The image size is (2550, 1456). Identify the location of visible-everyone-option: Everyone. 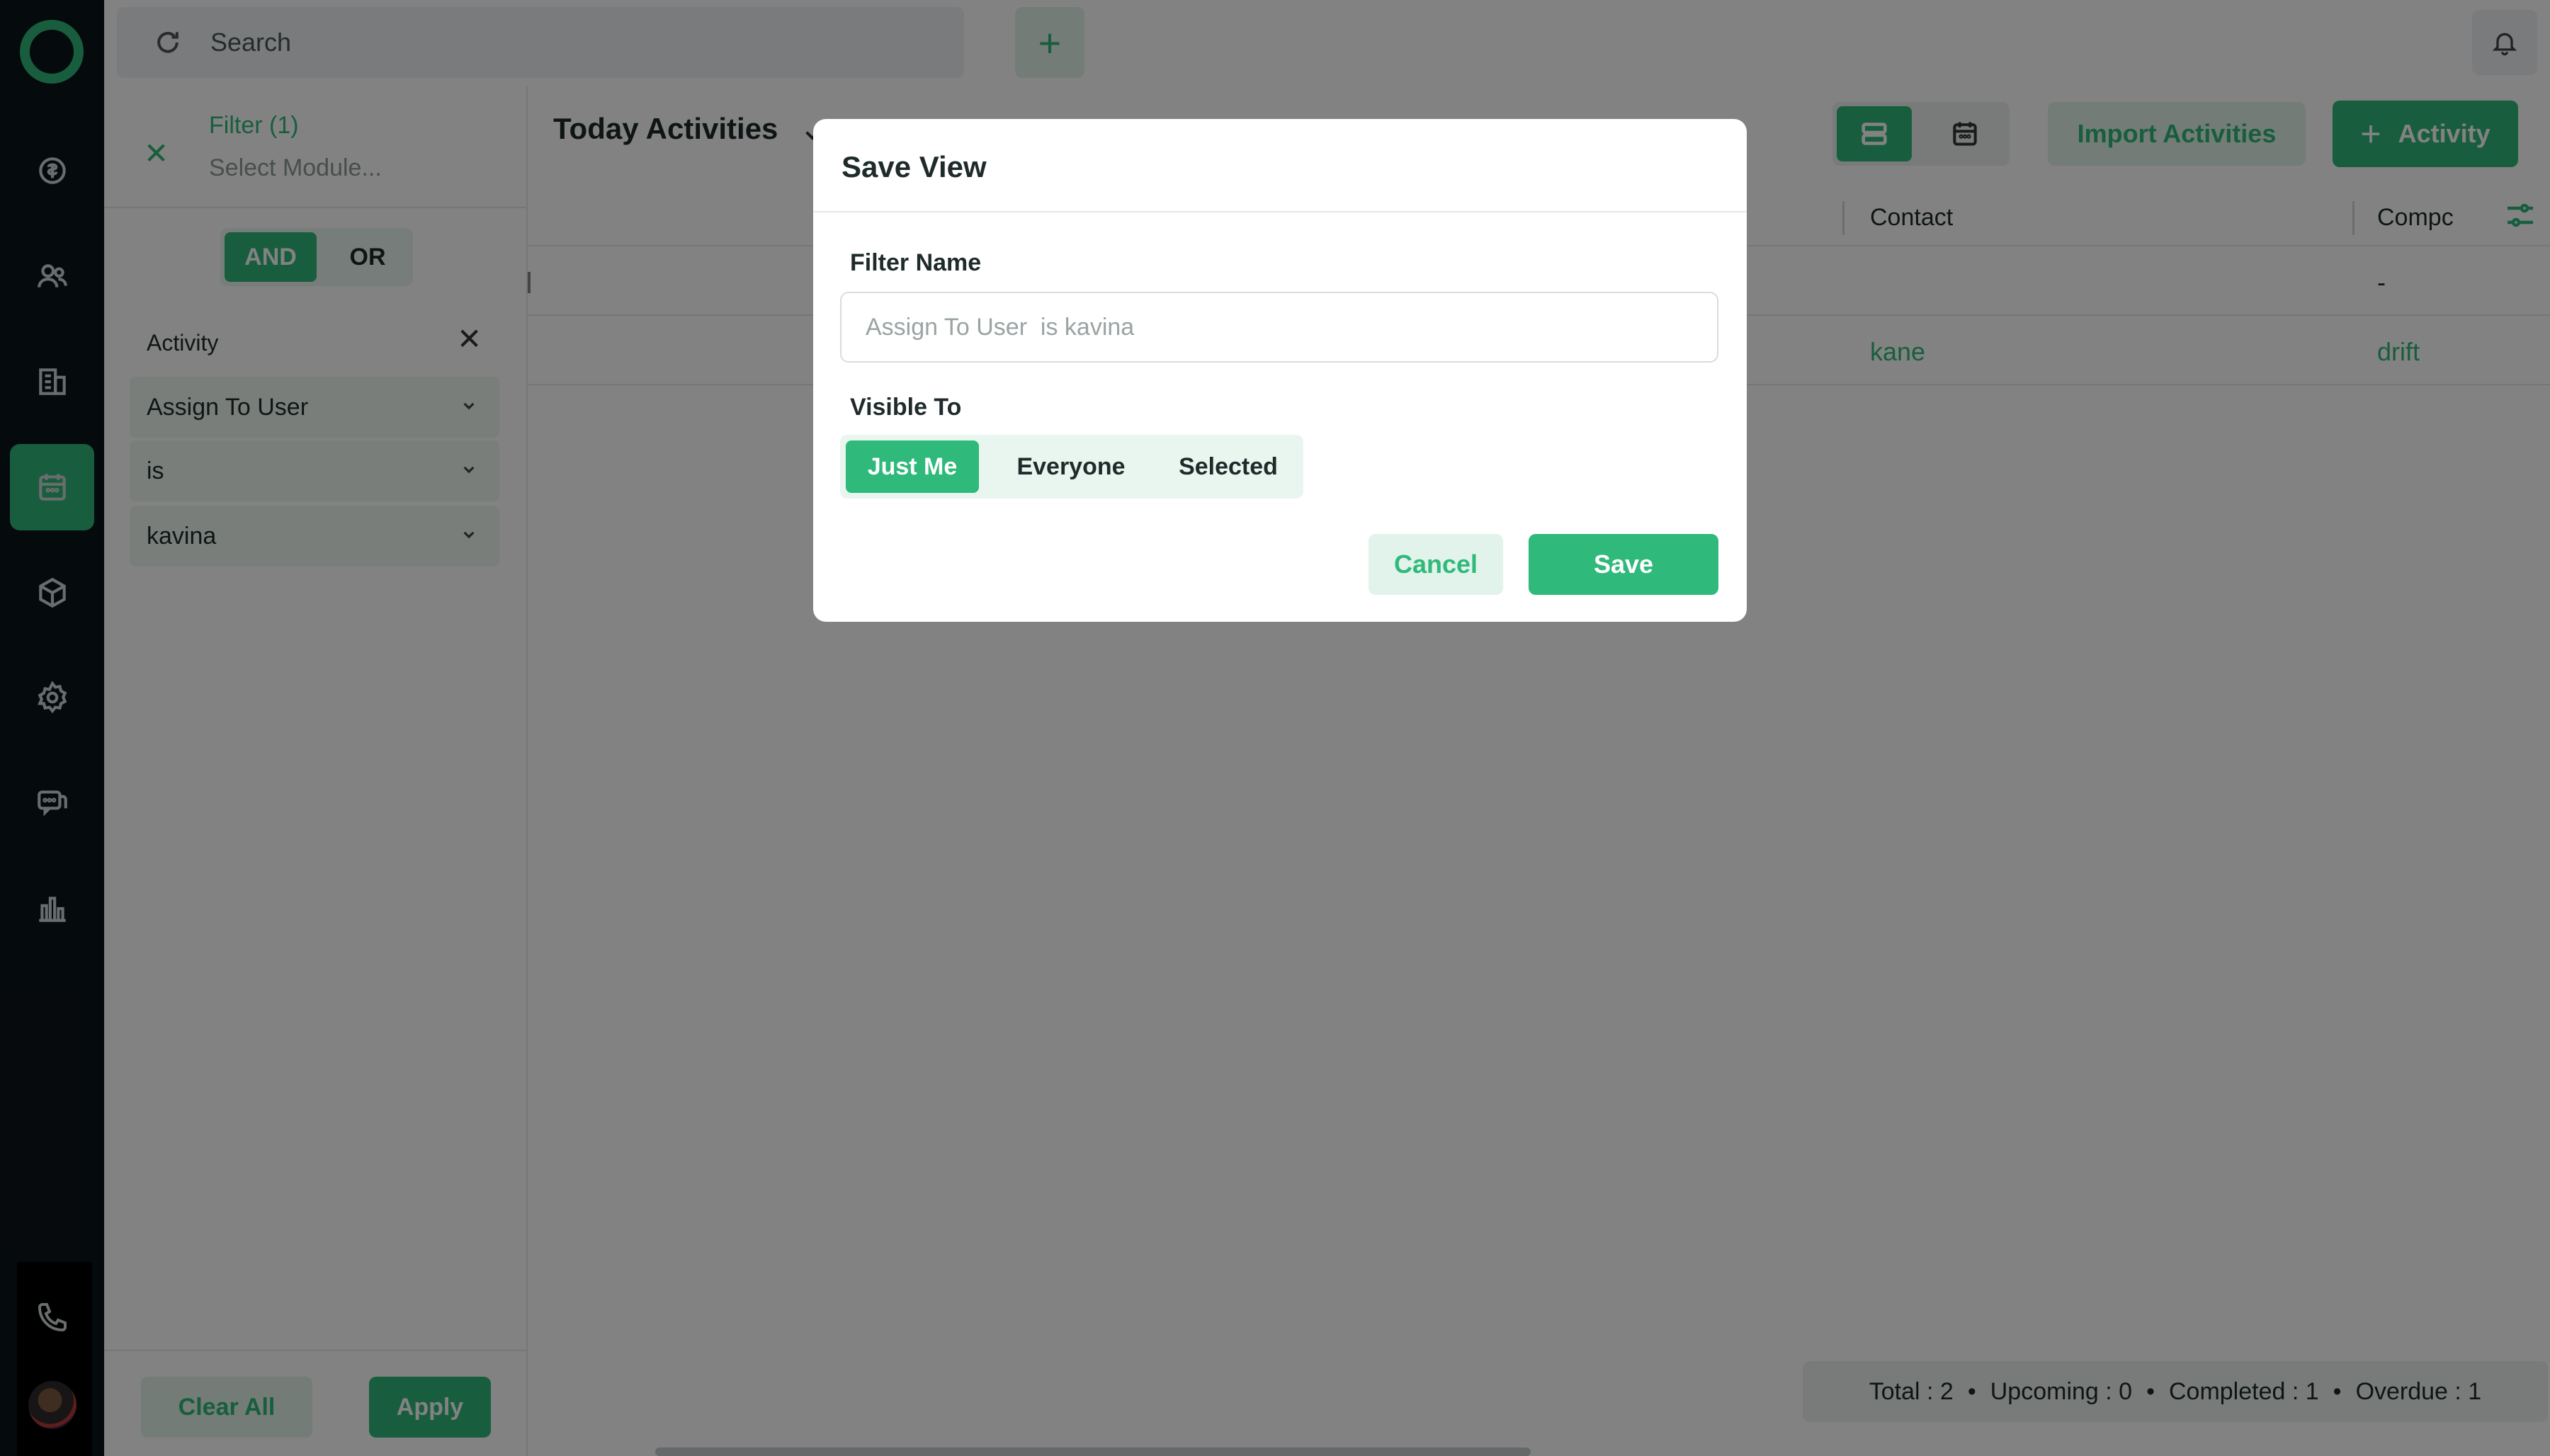
(1071, 467).